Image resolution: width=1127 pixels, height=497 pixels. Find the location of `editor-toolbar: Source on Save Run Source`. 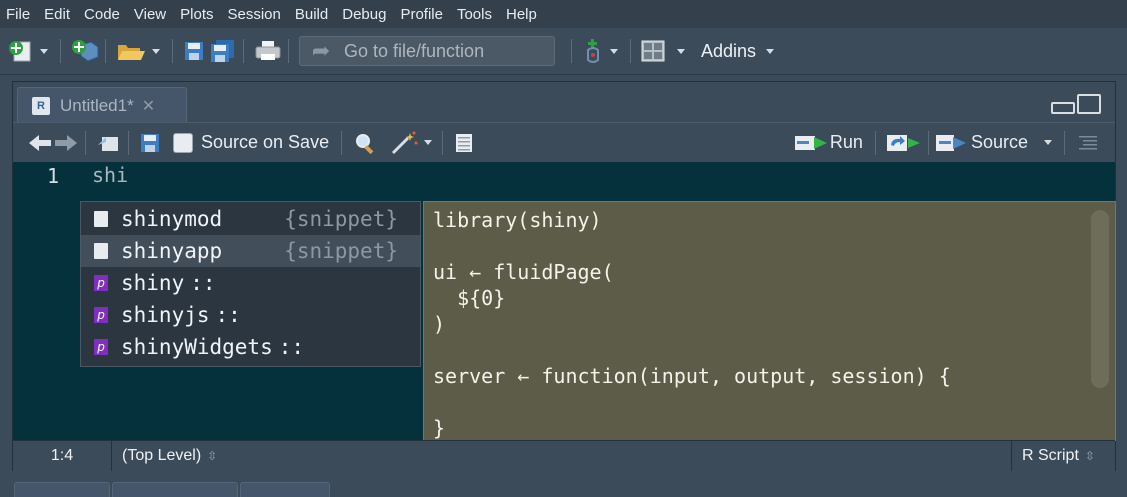

editor-toolbar: Source on Save Run Source is located at coordinates (564, 142).